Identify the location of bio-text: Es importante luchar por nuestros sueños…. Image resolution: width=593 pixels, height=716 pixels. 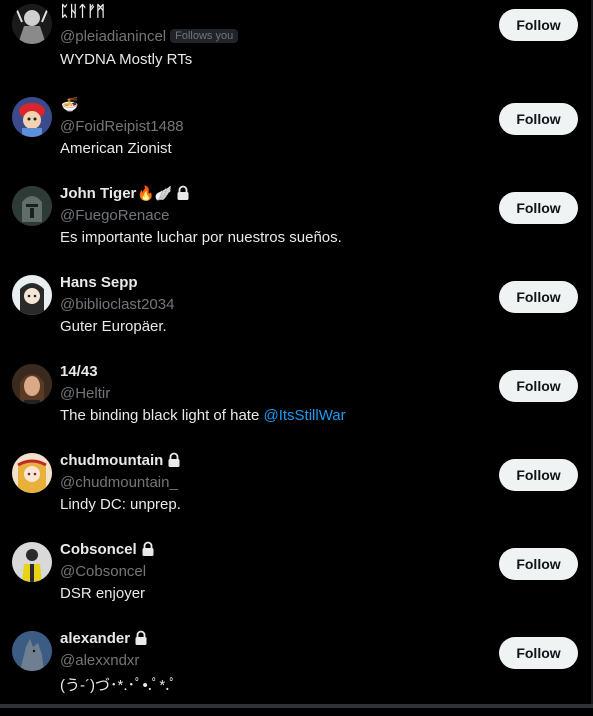
(201, 237).